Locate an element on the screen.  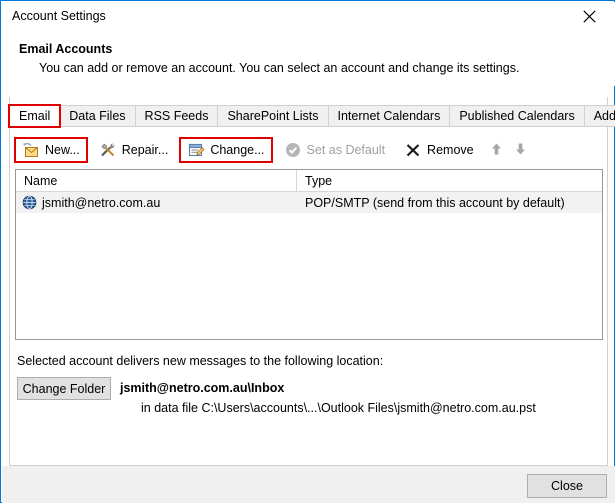
close-button-label: Close is located at coordinates (567, 486).